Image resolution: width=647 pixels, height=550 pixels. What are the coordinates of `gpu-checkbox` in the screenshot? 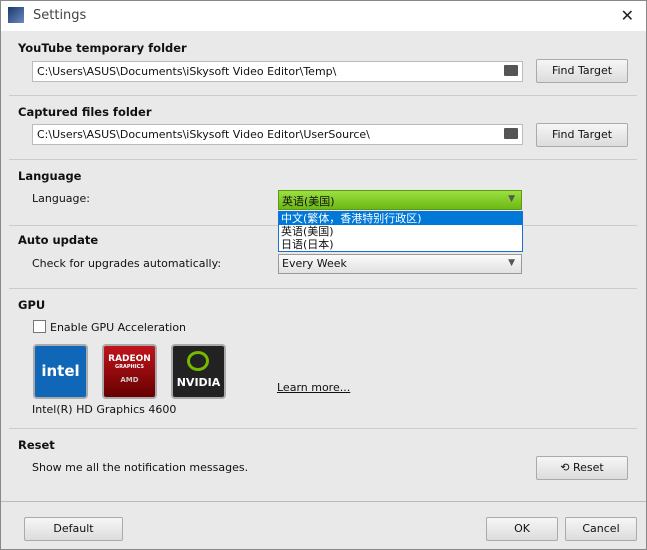 It's located at (39, 326).